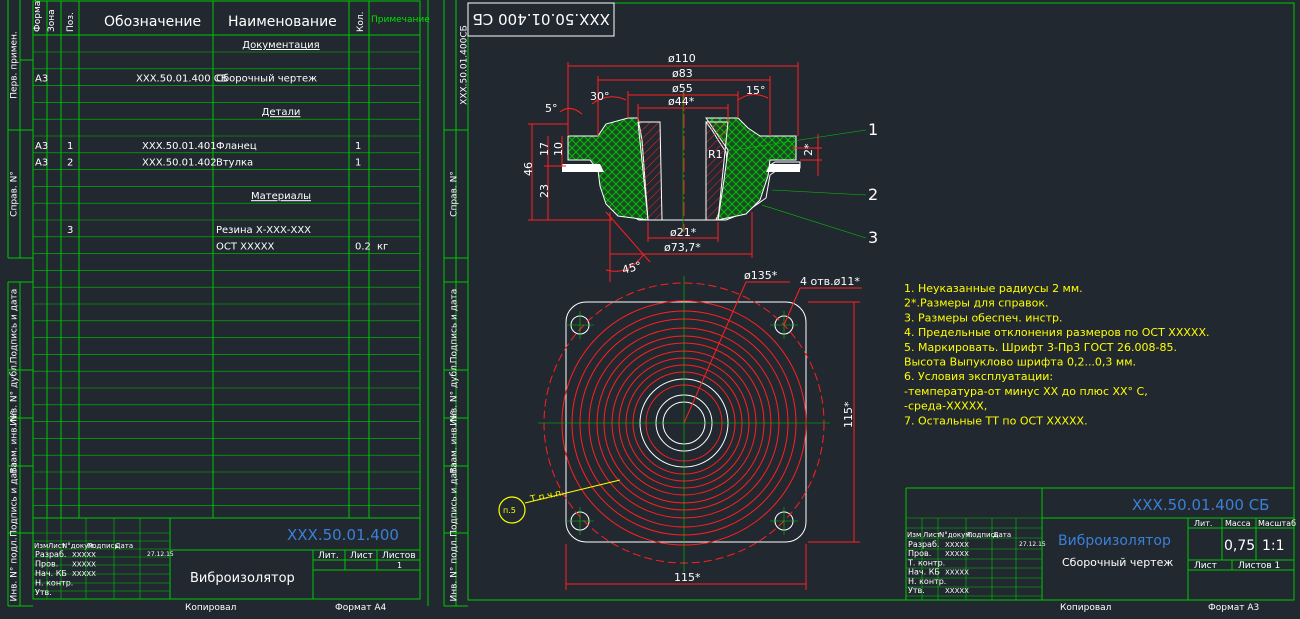 This screenshot has width=1300, height=619. I want to click on stamp-mass-value: 0,75, so click(1239, 546).